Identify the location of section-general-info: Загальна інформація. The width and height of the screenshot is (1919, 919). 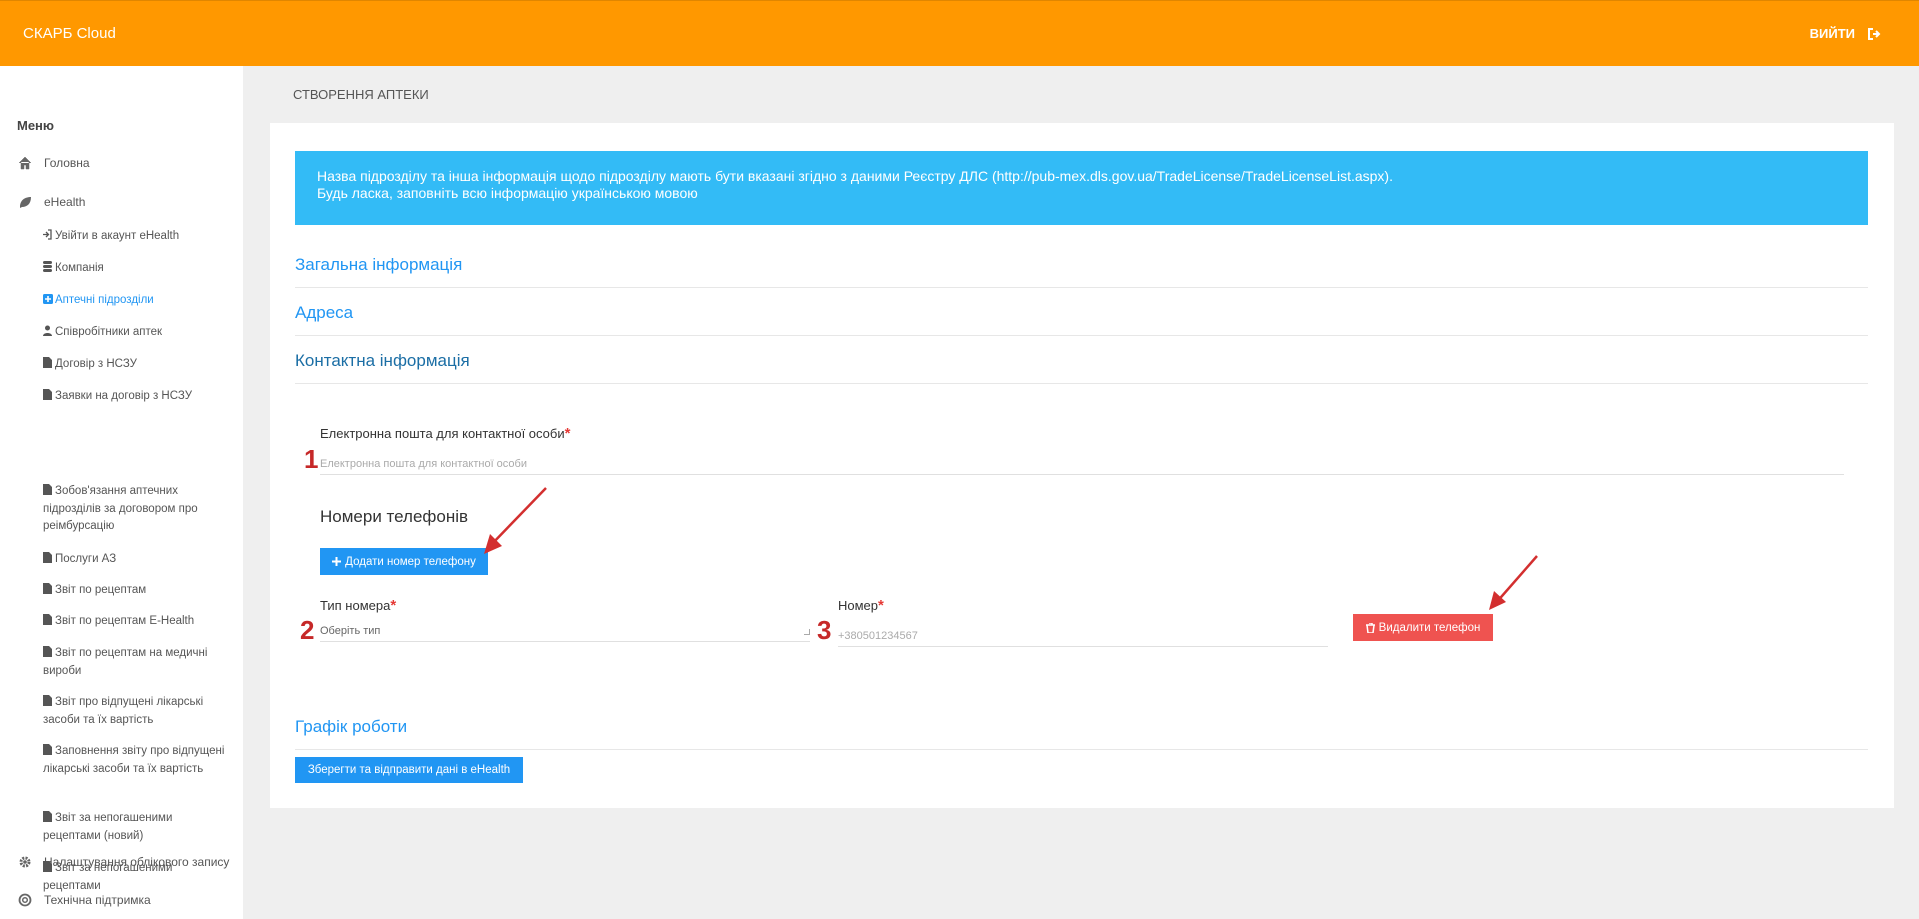
(1081, 264).